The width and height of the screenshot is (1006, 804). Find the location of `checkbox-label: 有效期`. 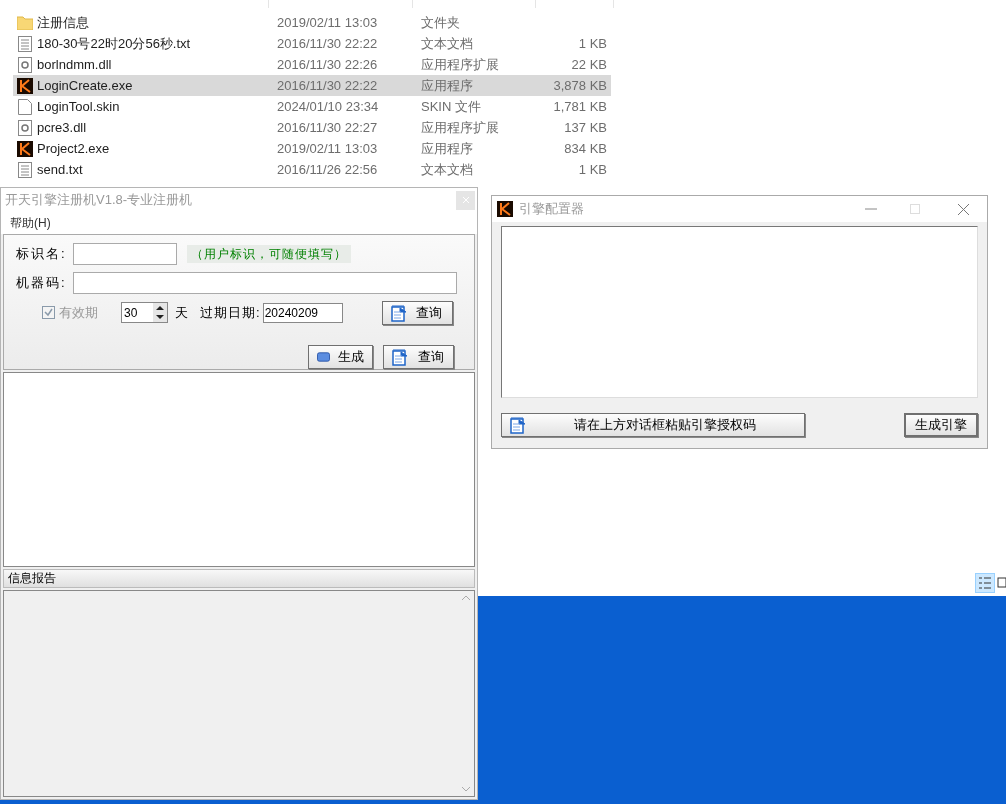

checkbox-label: 有效期 is located at coordinates (79, 312).